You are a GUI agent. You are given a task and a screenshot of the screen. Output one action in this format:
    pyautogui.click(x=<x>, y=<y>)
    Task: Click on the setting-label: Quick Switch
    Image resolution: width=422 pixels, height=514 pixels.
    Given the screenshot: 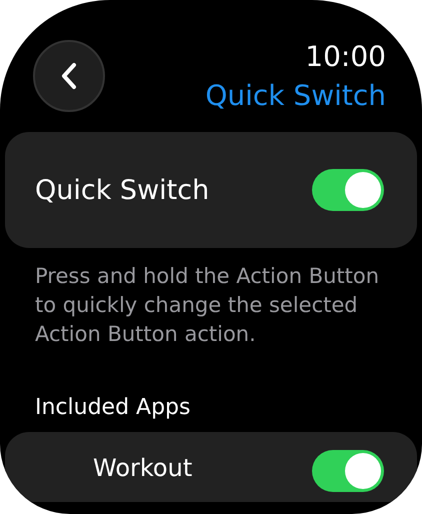 What is the action you would take?
    pyautogui.click(x=122, y=190)
    